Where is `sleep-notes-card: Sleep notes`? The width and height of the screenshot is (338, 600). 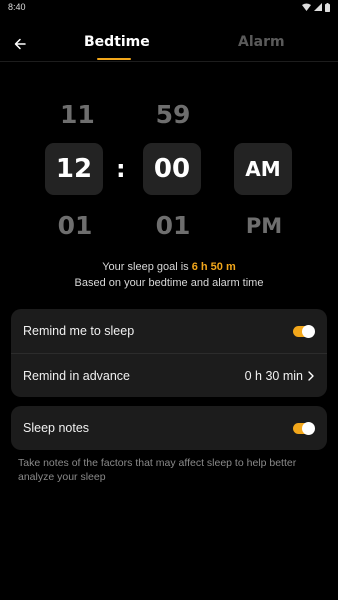
sleep-notes-card: Sleep notes is located at coordinates (169, 428).